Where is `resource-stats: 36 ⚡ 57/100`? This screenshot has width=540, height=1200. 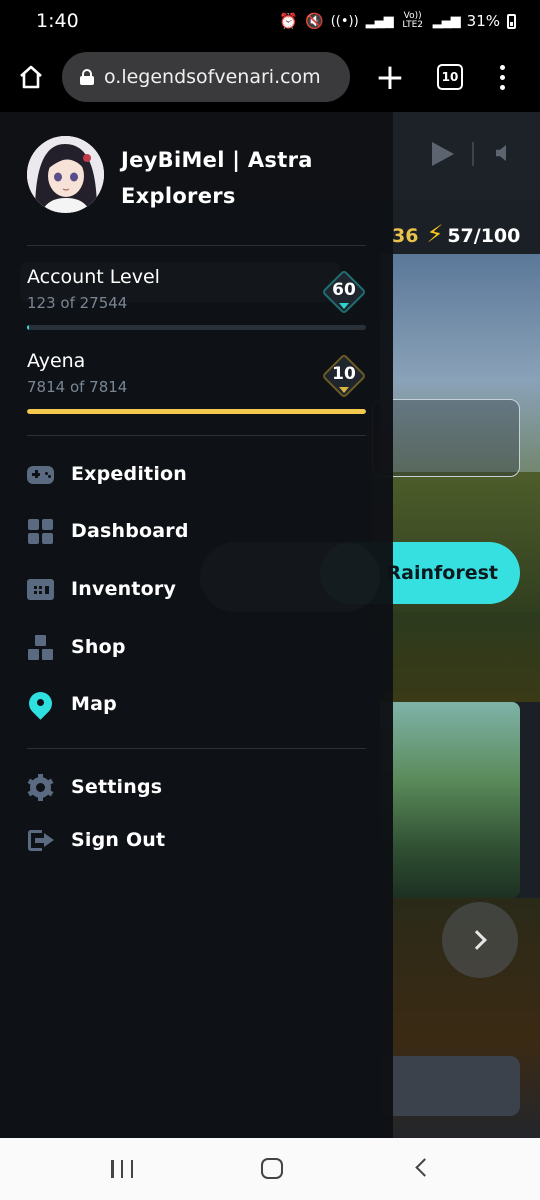
resource-stats: 36 ⚡ 57/100 is located at coordinates (456, 234).